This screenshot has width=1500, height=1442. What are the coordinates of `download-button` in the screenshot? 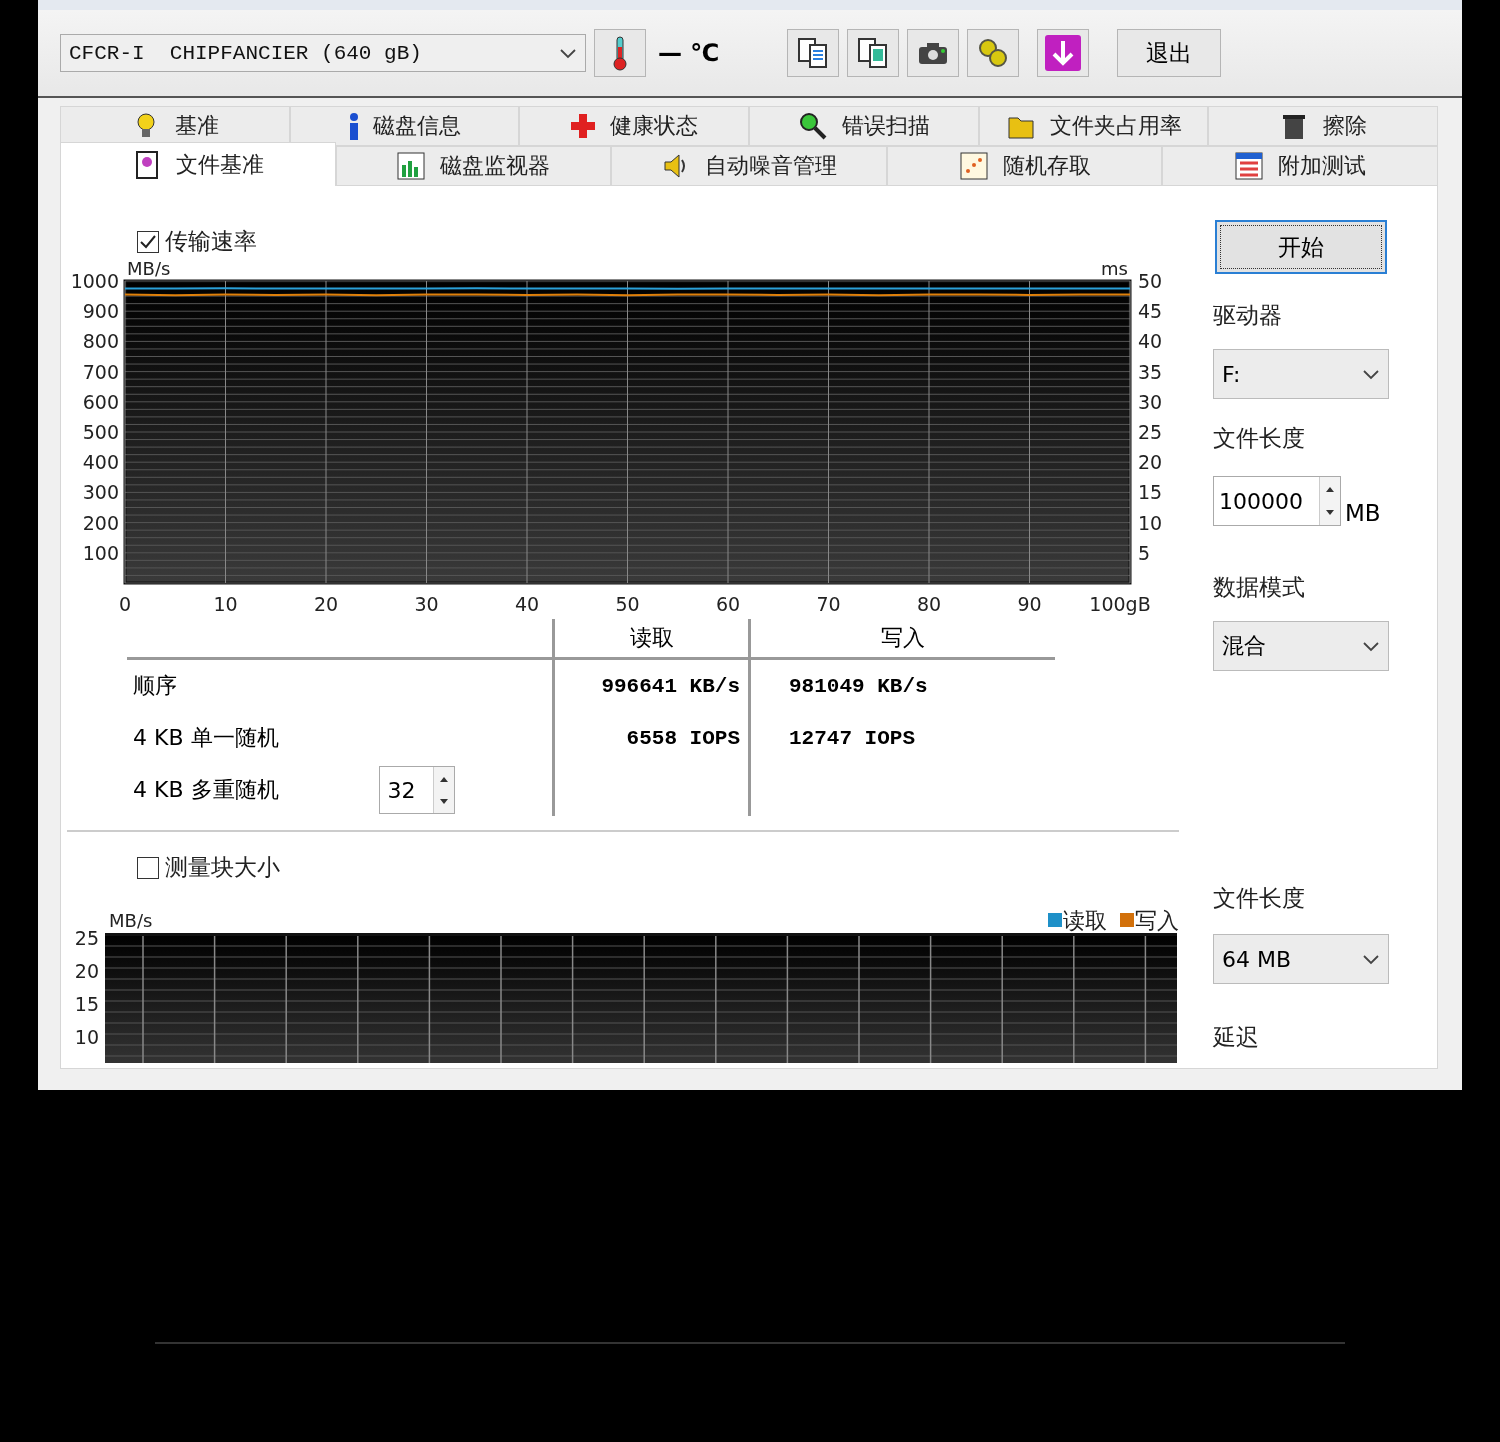 It's located at (1063, 53).